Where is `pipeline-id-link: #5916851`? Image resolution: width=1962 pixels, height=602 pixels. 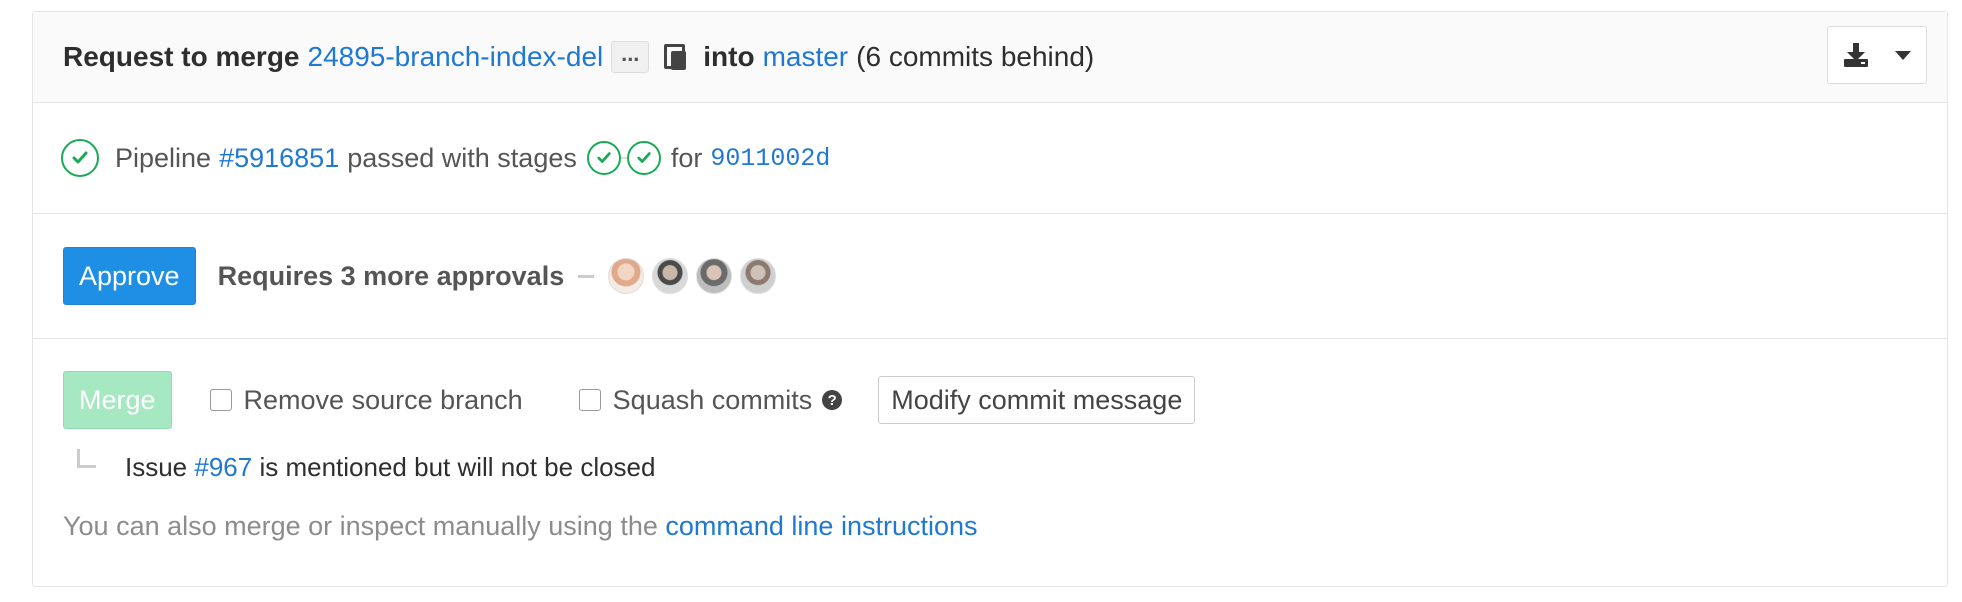
pipeline-id-link: #5916851 is located at coordinates (279, 158).